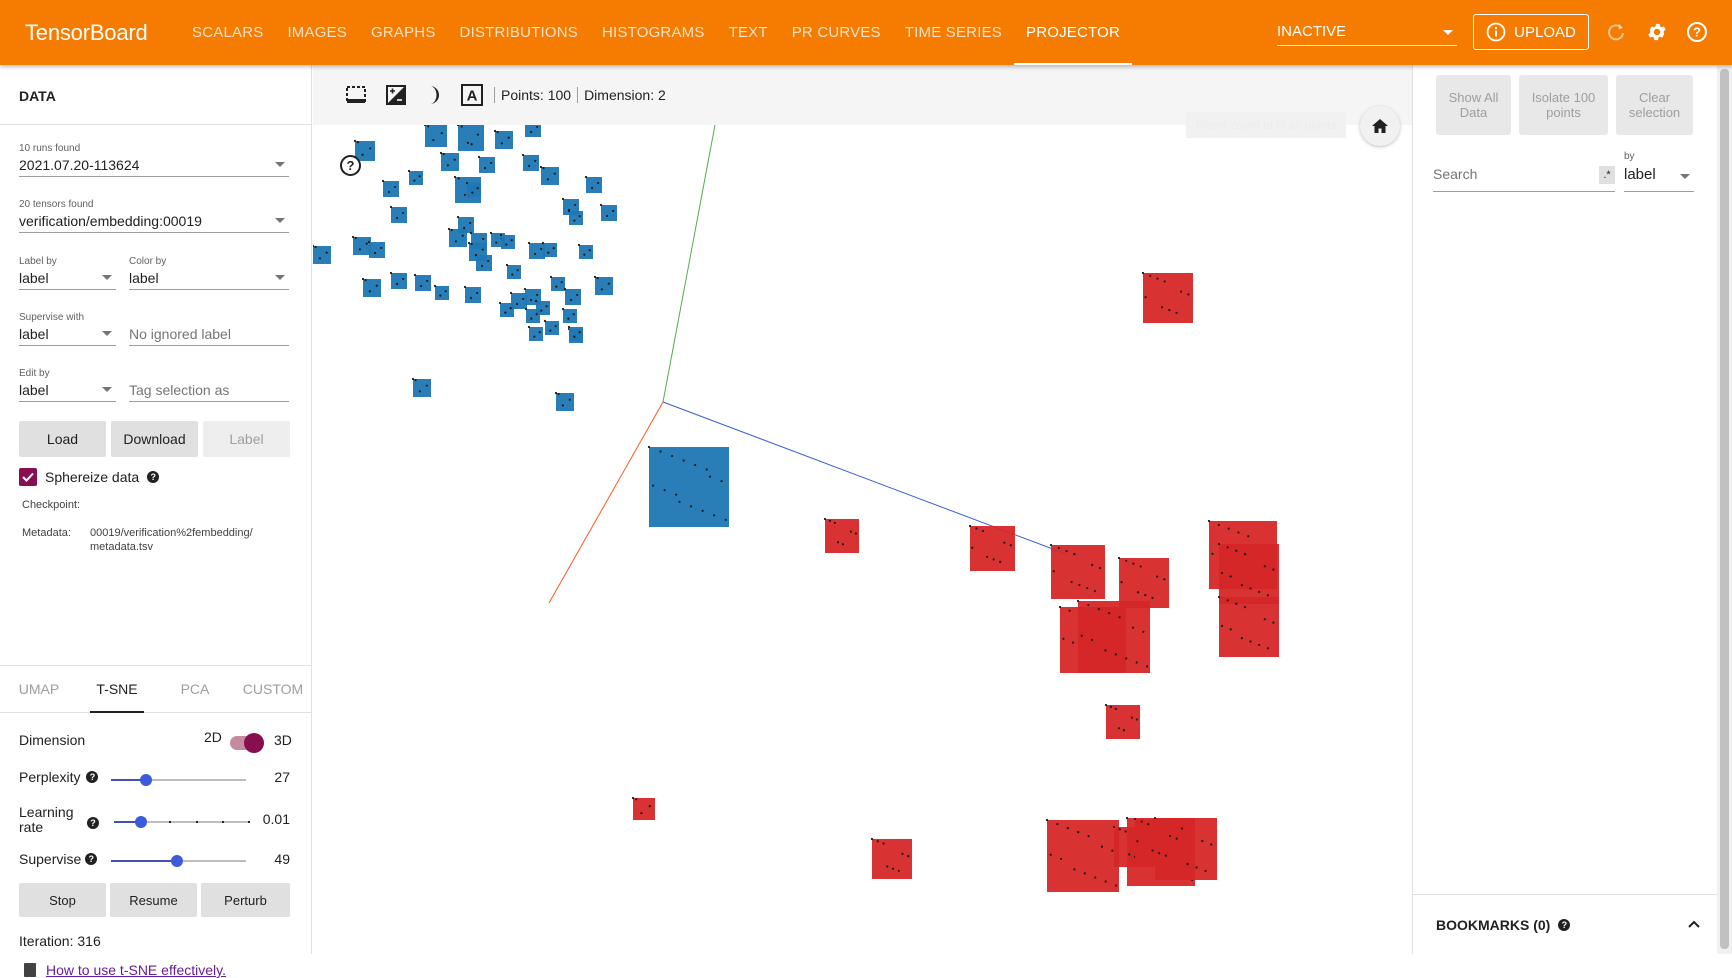 The width and height of the screenshot is (1732, 978). Describe the element at coordinates (178, 780) in the screenshot. I see `perplexity-slider` at that location.